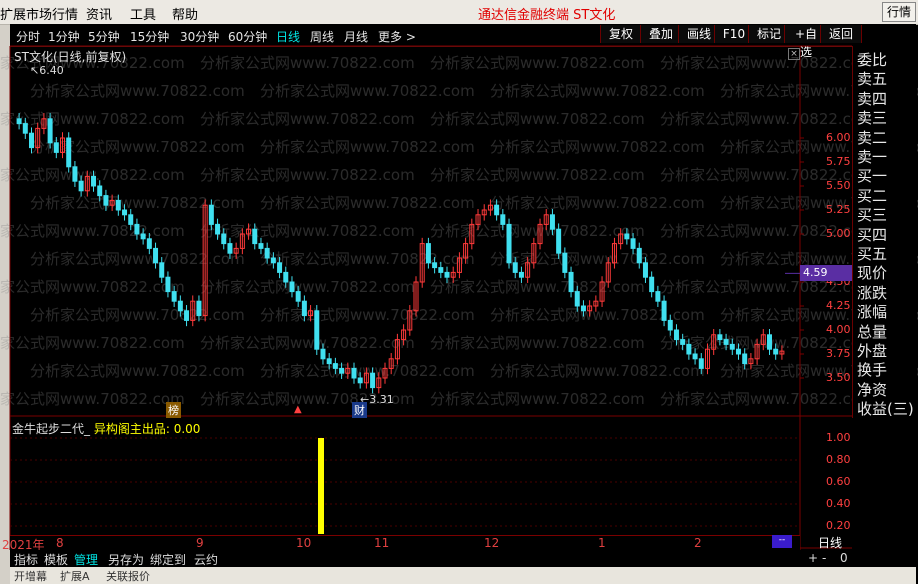  I want to click on indicator-title: 金牛起步二代_ 异构阁主出品: 0.00, so click(106, 428).